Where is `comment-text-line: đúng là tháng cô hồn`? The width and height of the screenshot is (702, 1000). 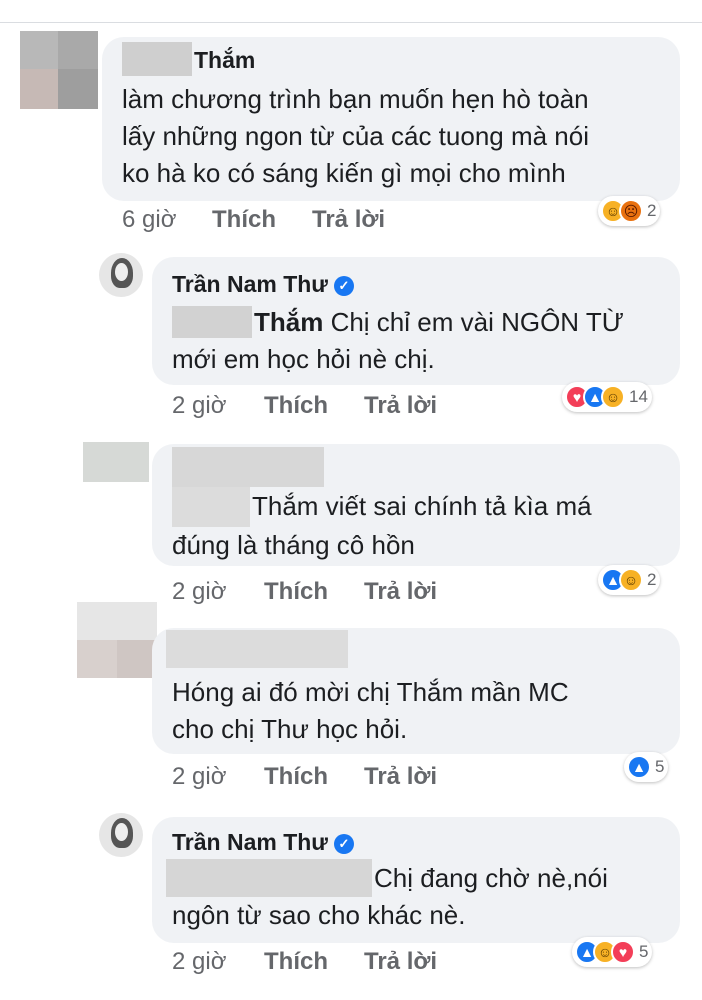 comment-text-line: đúng là tháng cô hồn is located at coordinates (293, 545).